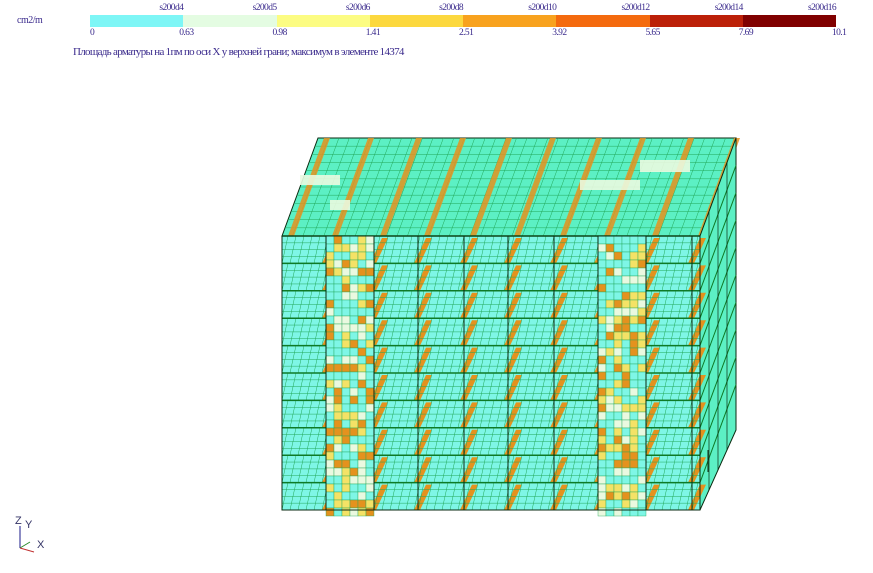 This screenshot has height=573, width=873. I want to click on x-axis-label: X, so click(41, 545).